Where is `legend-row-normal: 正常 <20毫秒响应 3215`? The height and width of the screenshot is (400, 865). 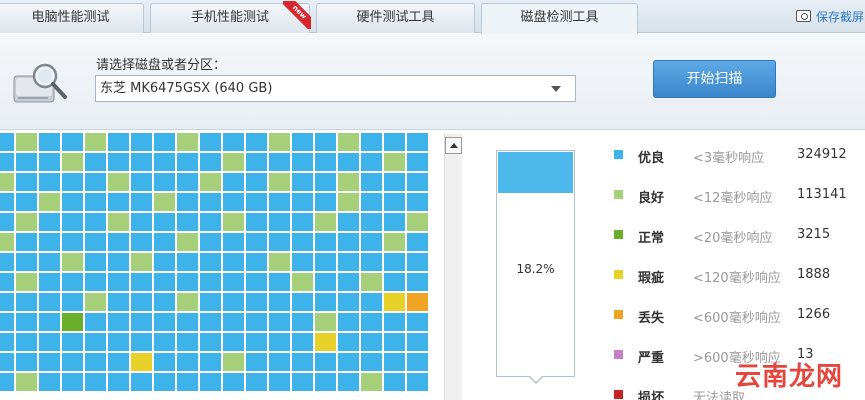 legend-row-normal: 正常 <20毫秒响应 3215 is located at coordinates (738, 236).